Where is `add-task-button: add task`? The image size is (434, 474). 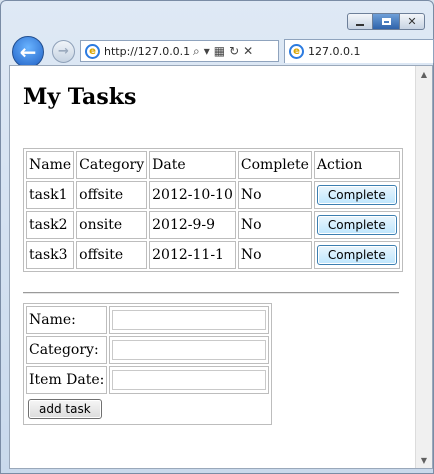
add-task-button: add task is located at coordinates (65, 409).